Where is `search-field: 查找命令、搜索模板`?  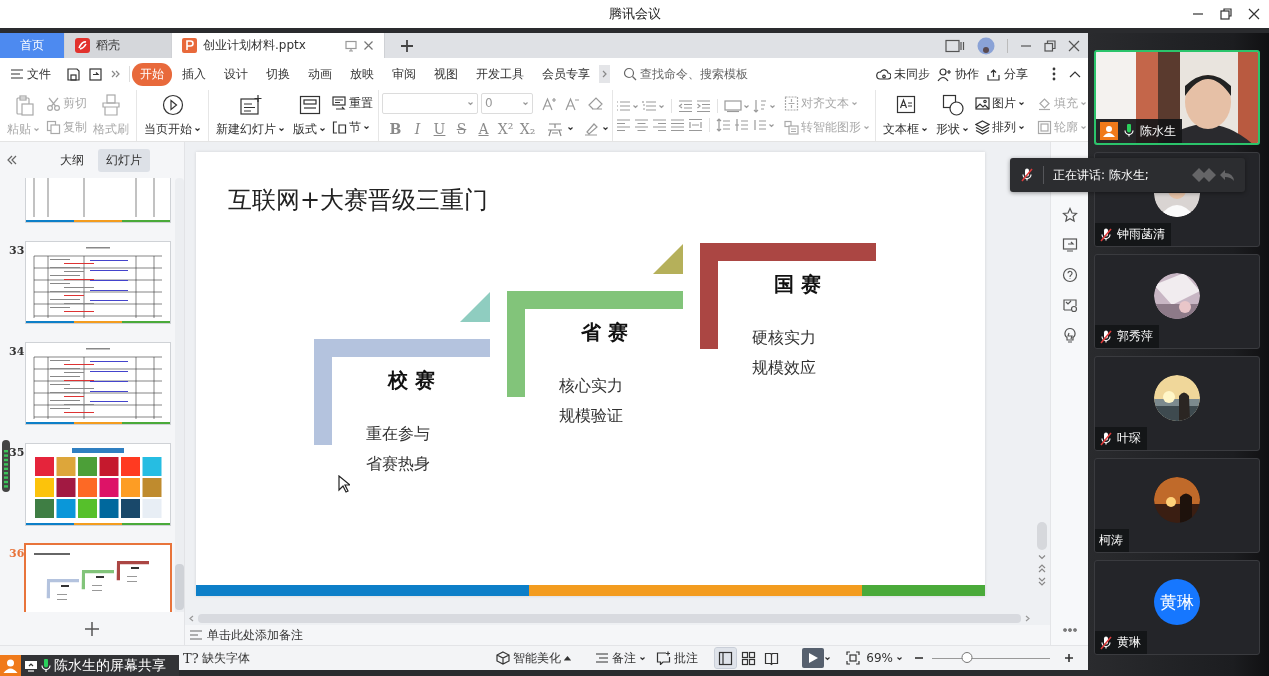 search-field: 查找命令、搜索模板 is located at coordinates (685, 74).